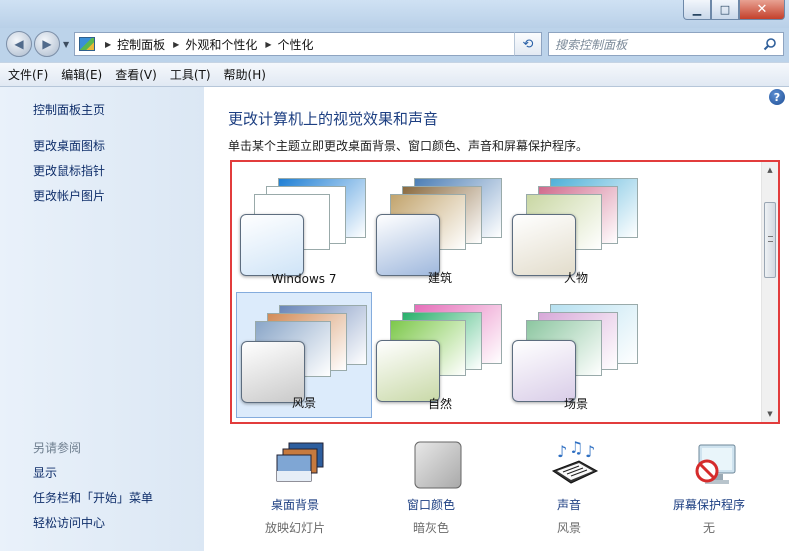  I want to click on see-also-ease-of-access-link: 轻松访问中心, so click(69, 522).